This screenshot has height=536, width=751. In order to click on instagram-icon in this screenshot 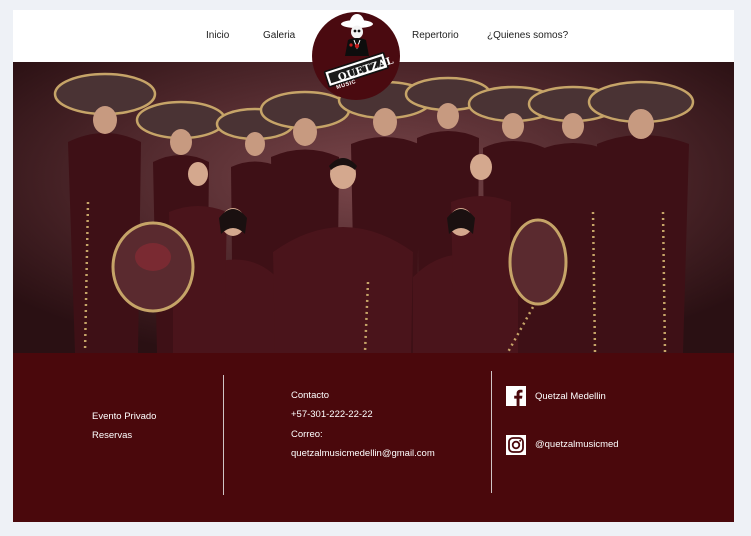, I will do `click(516, 445)`.